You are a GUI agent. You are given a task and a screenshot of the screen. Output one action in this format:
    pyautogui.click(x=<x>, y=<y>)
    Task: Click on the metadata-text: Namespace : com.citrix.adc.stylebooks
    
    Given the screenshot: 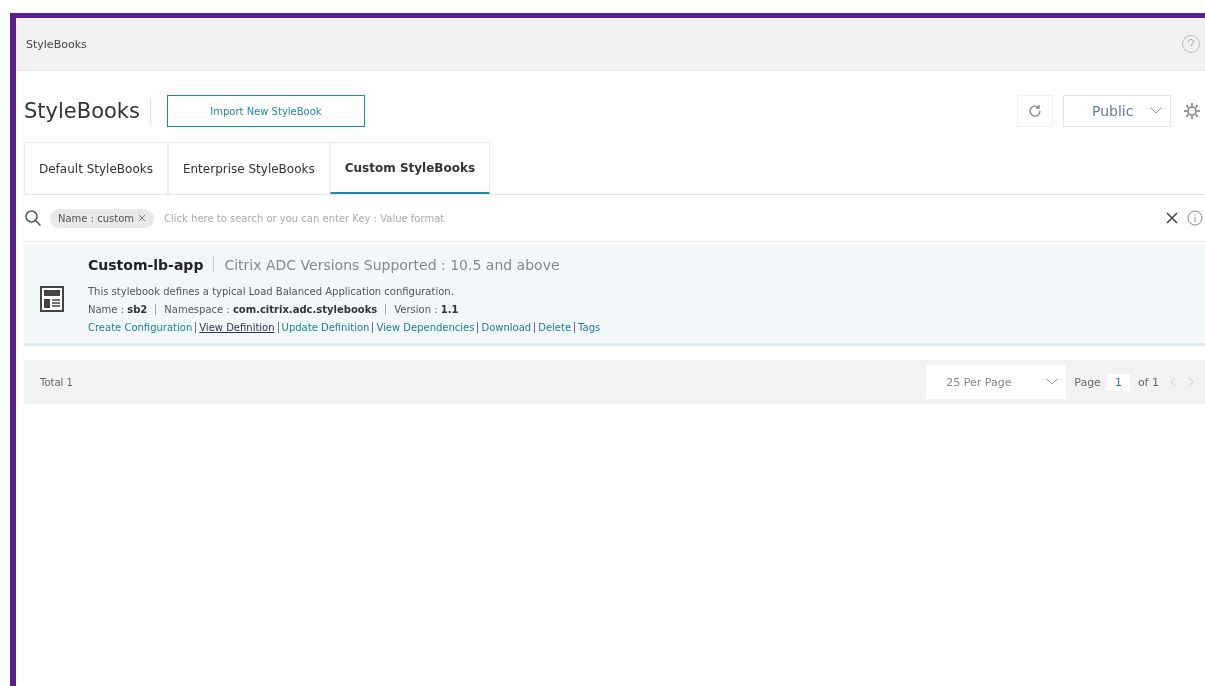 What is the action you would take?
    pyautogui.click(x=270, y=309)
    